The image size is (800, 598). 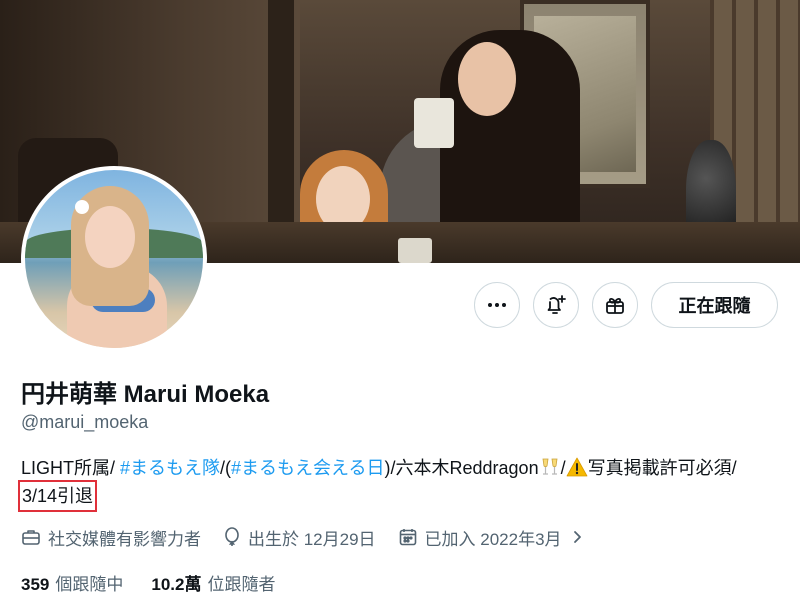 What do you see at coordinates (415, 250) in the screenshot?
I see `banner-glass` at bounding box center [415, 250].